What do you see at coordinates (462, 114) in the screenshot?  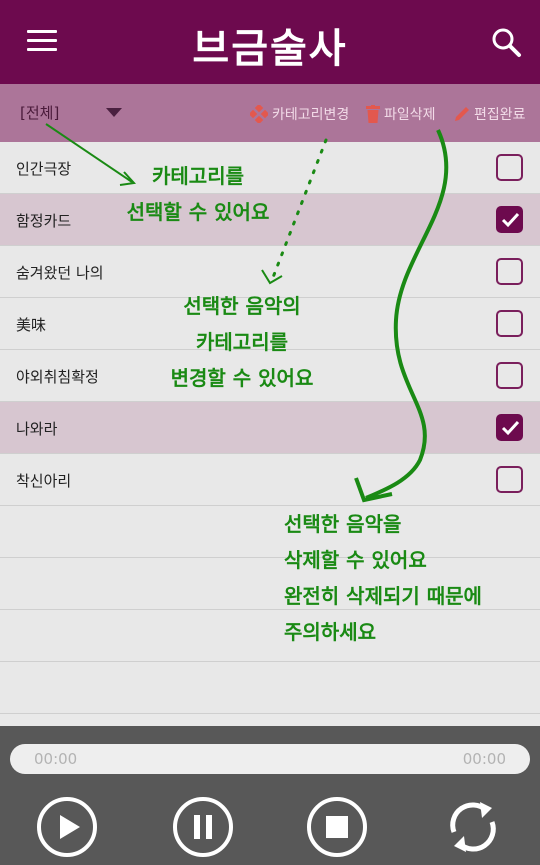 I see `pencil-icon` at bounding box center [462, 114].